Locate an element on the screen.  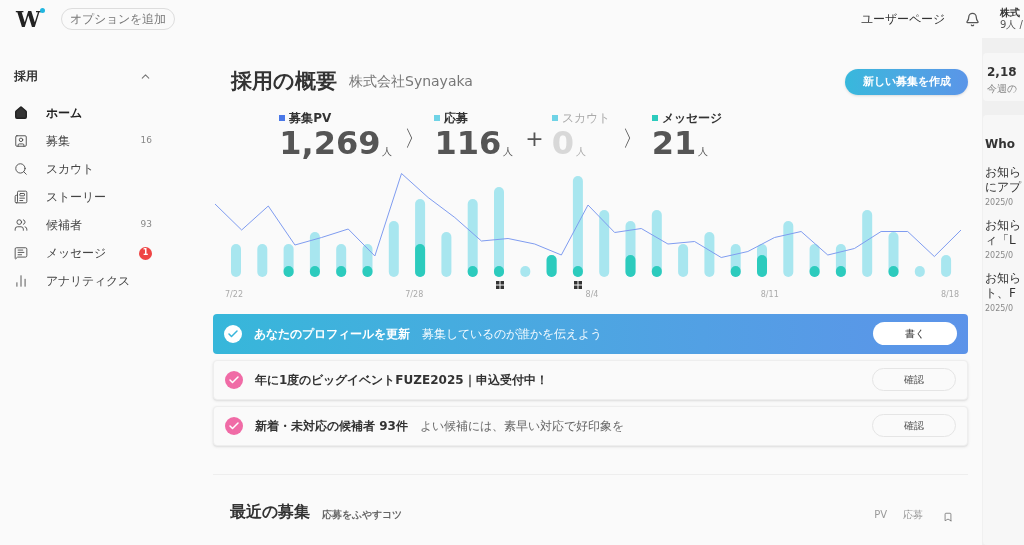
task-note: 募集しているのが誰かを伝えよう is located at coordinates (512, 334).